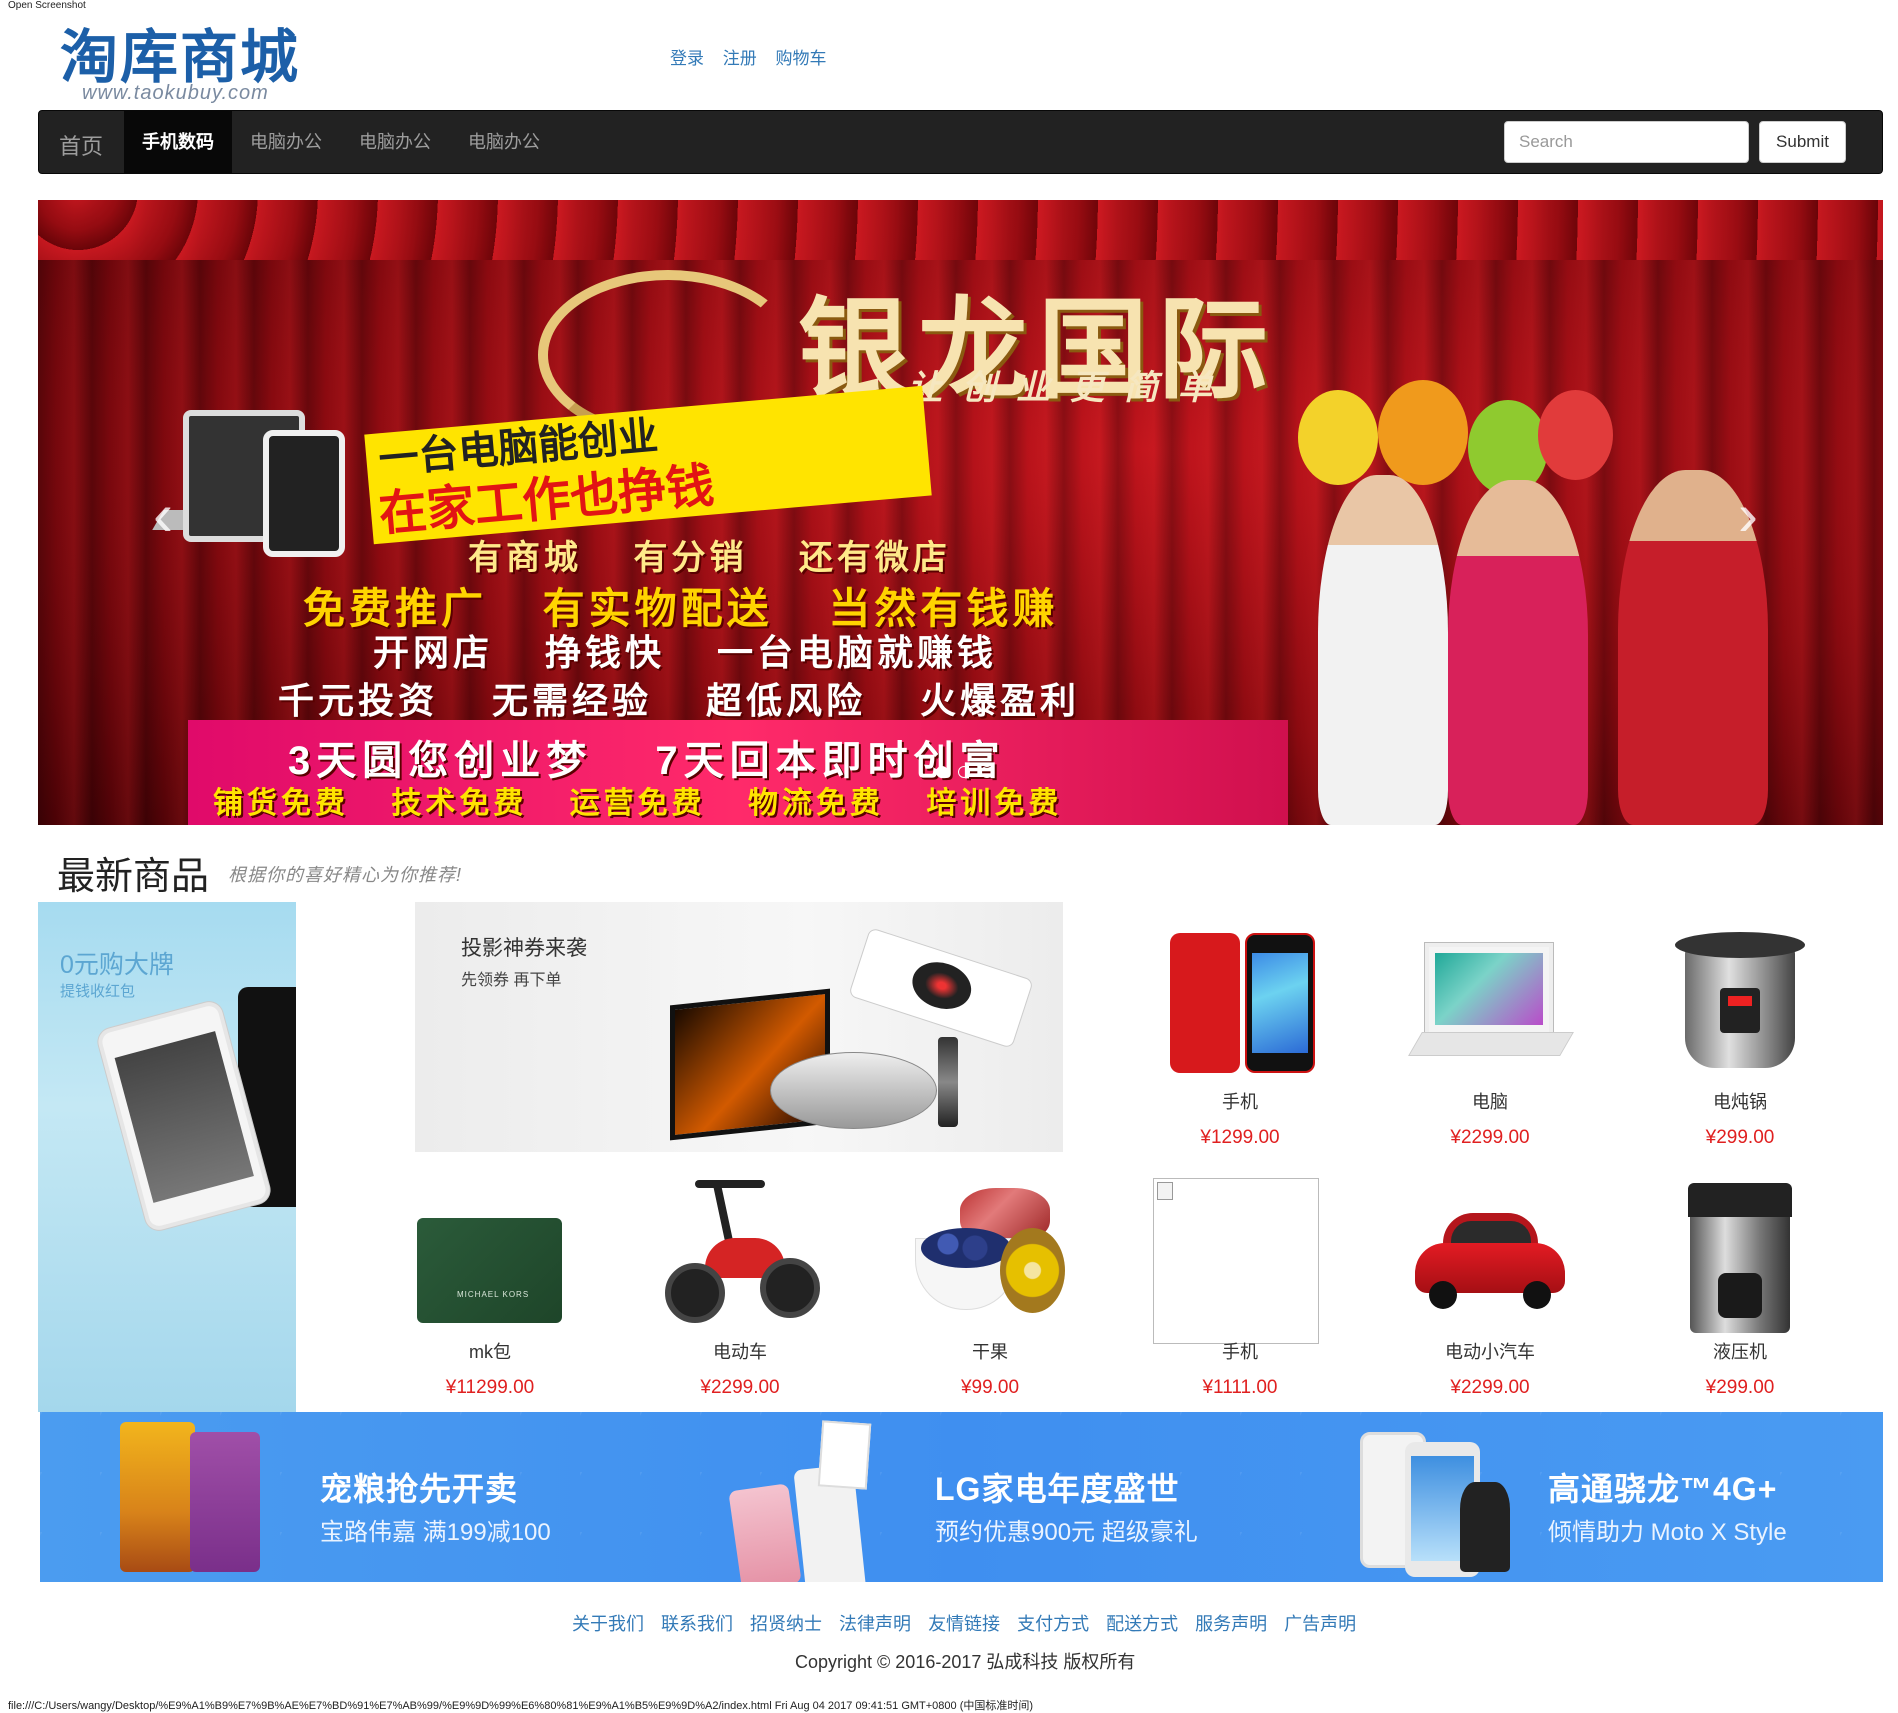 This screenshot has height=1713, width=1898. What do you see at coordinates (524, 948) in the screenshot?
I see `projector-ad-title: 投影神券来袭` at bounding box center [524, 948].